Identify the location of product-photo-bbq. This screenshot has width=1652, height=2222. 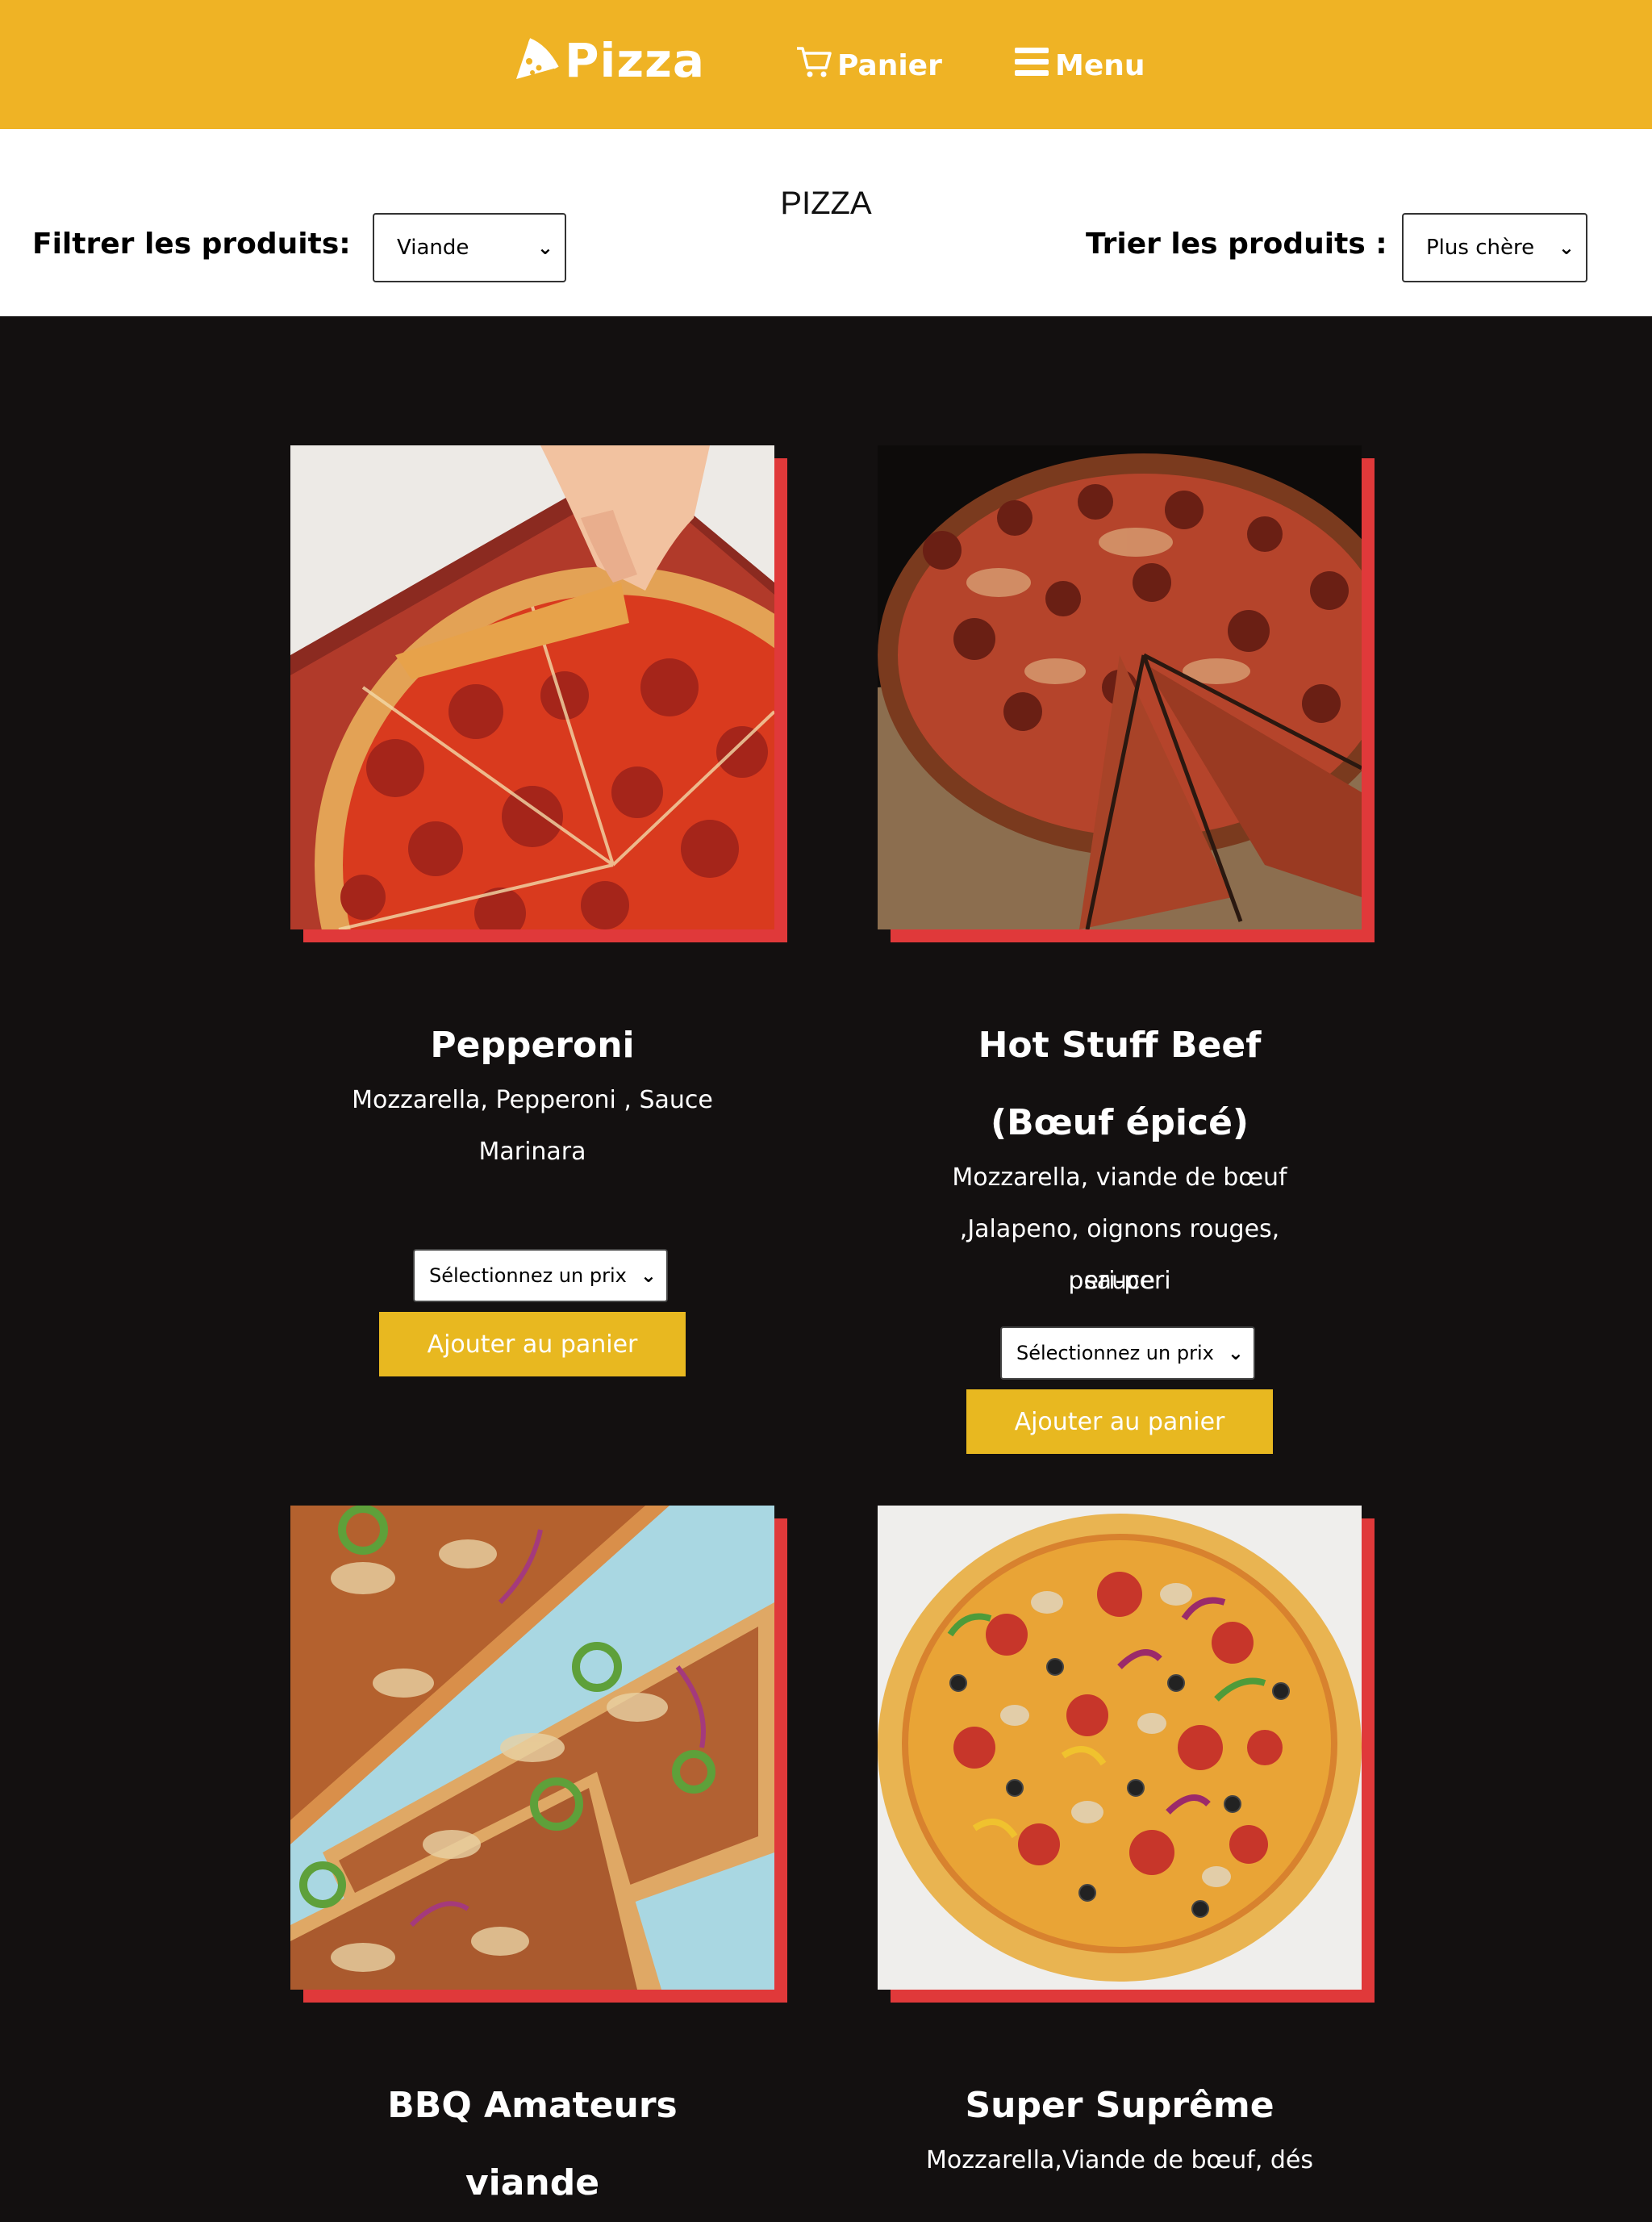
(532, 1748).